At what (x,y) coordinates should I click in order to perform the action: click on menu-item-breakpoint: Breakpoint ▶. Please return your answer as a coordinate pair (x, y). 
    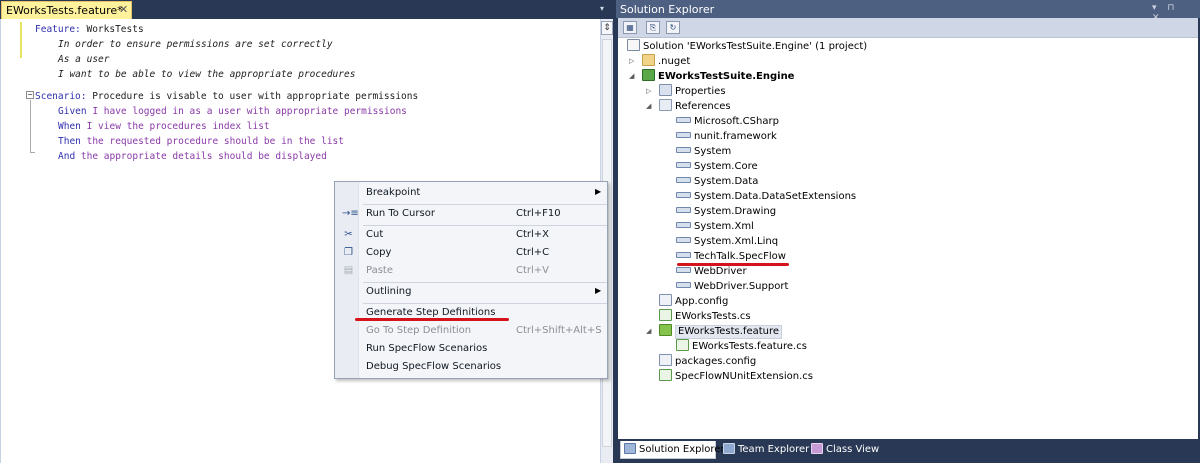
    Looking at the image, I should click on (471, 193).